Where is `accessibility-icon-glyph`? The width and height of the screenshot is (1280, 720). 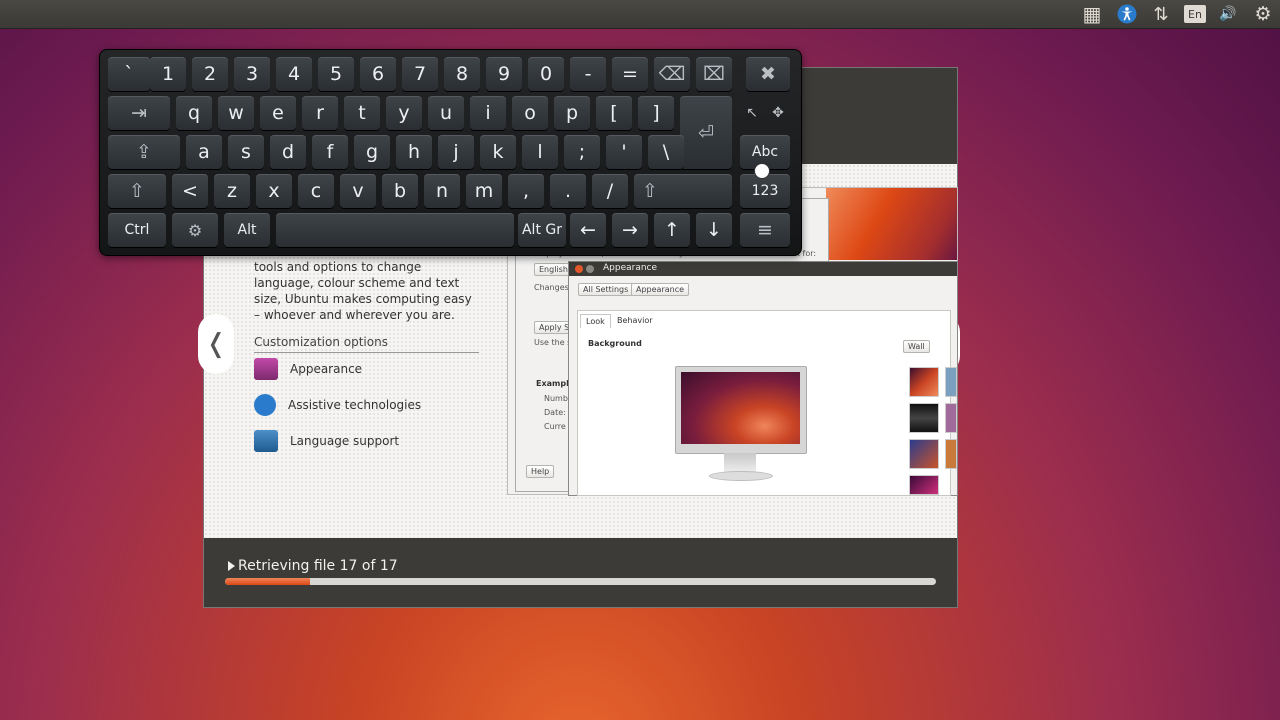 accessibility-icon-glyph is located at coordinates (1127, 14).